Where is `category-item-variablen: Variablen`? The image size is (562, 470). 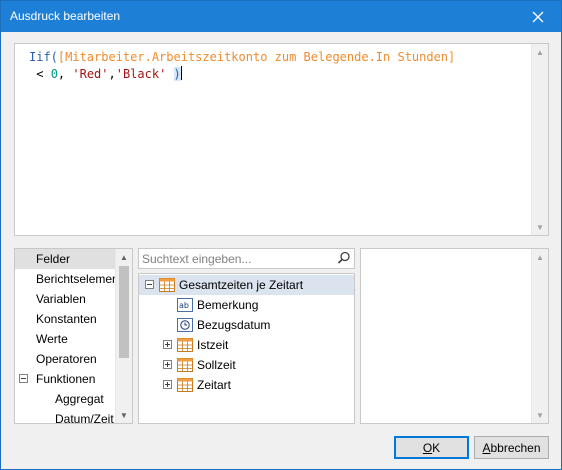
category-item-variablen: Variablen is located at coordinates (66, 299).